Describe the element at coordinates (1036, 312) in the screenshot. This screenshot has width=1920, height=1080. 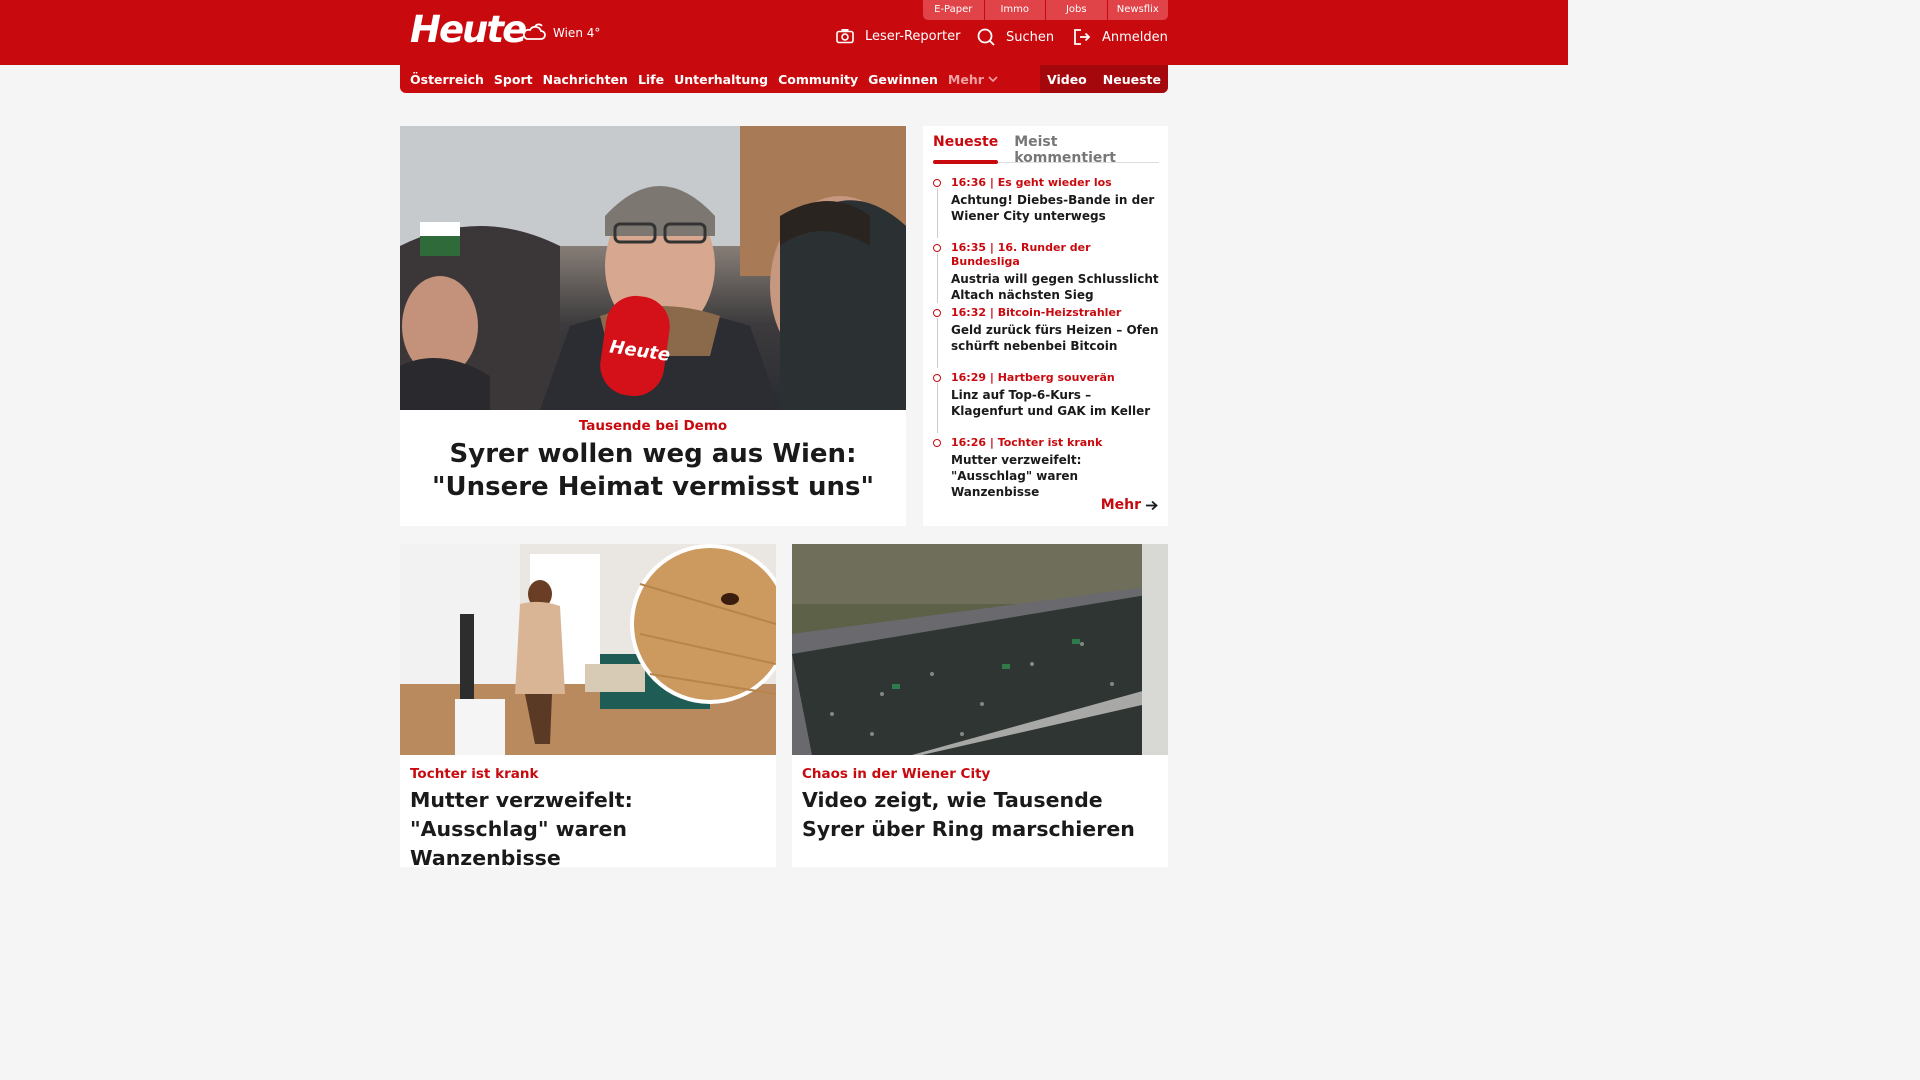
I see `news-item-meta: 16:32 | Bitcoin-Heizstrahler` at that location.